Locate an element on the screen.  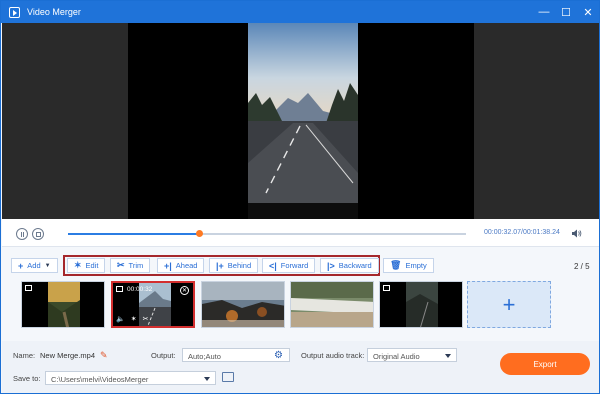
stop-icon is located at coordinates (38, 234).